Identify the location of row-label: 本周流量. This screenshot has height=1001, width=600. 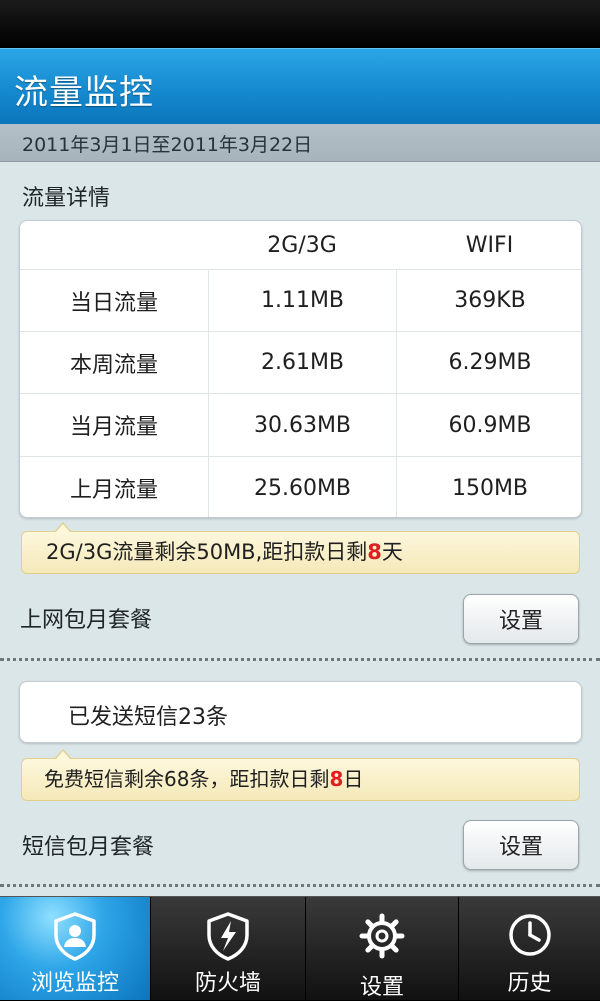
(113, 365).